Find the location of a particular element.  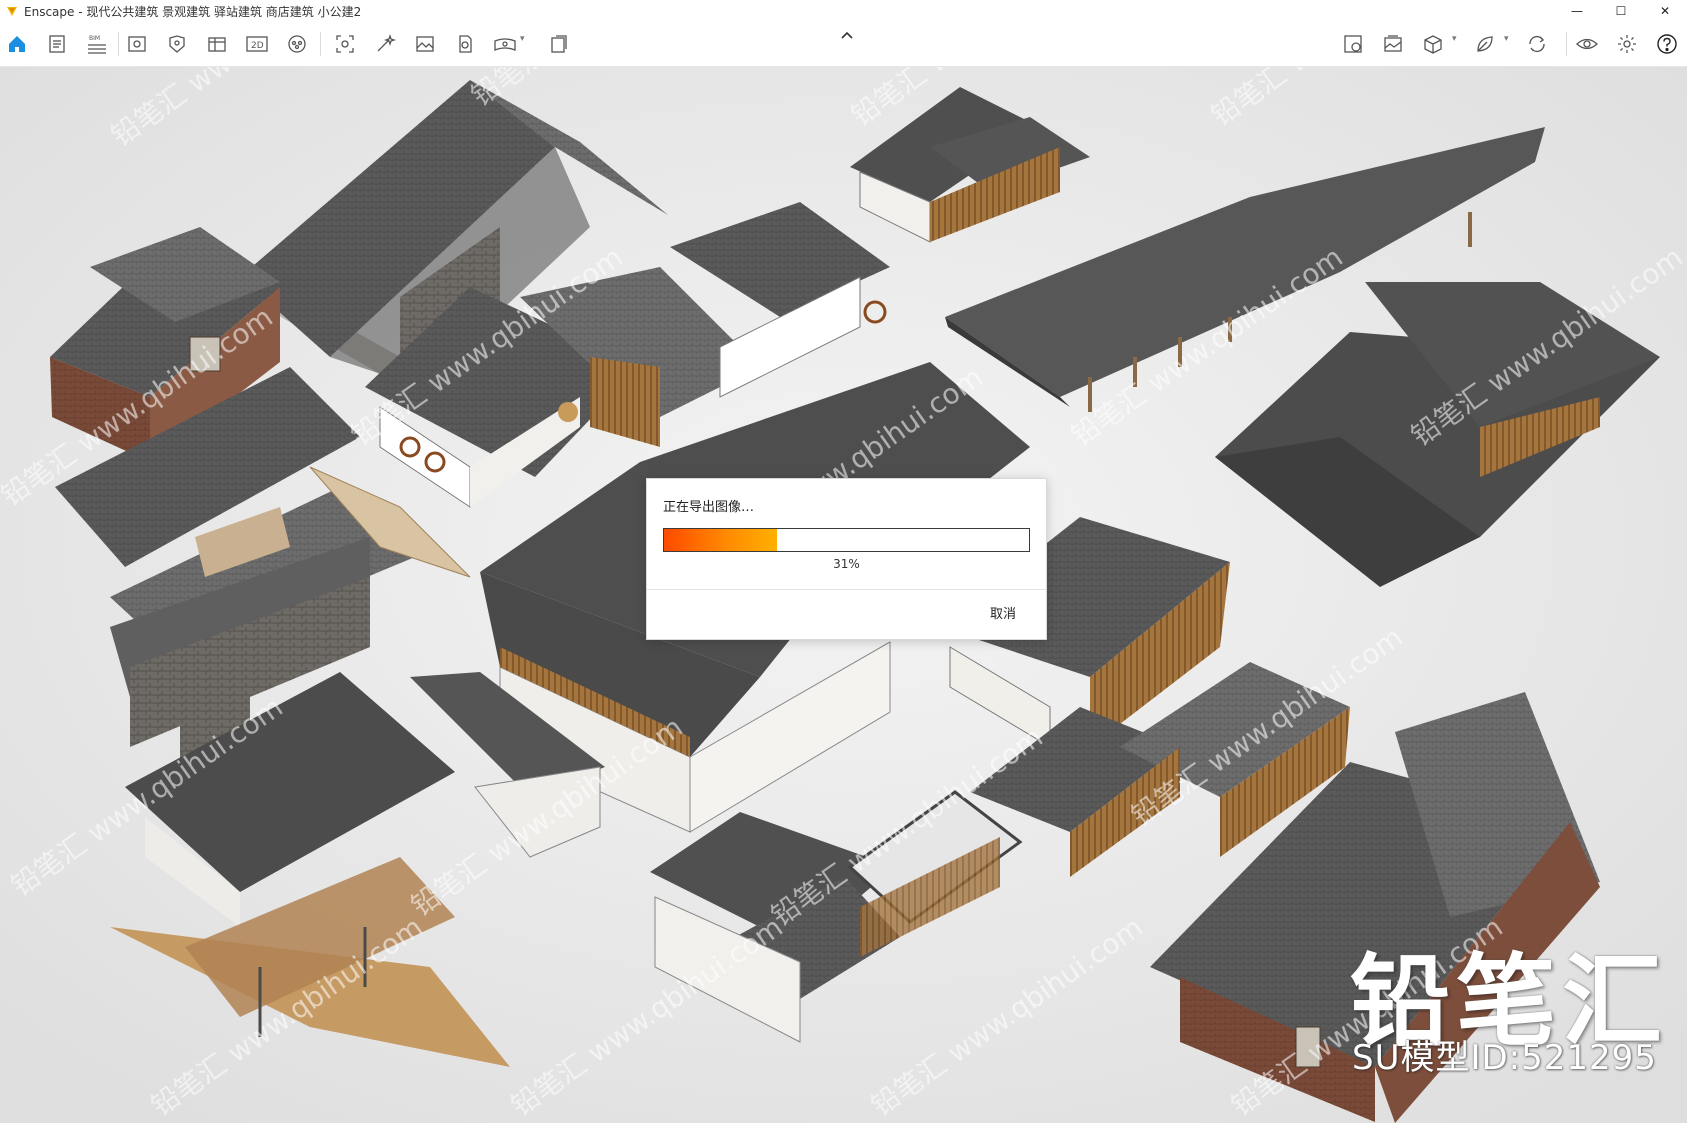

minimize-button: — is located at coordinates (1577, 11).